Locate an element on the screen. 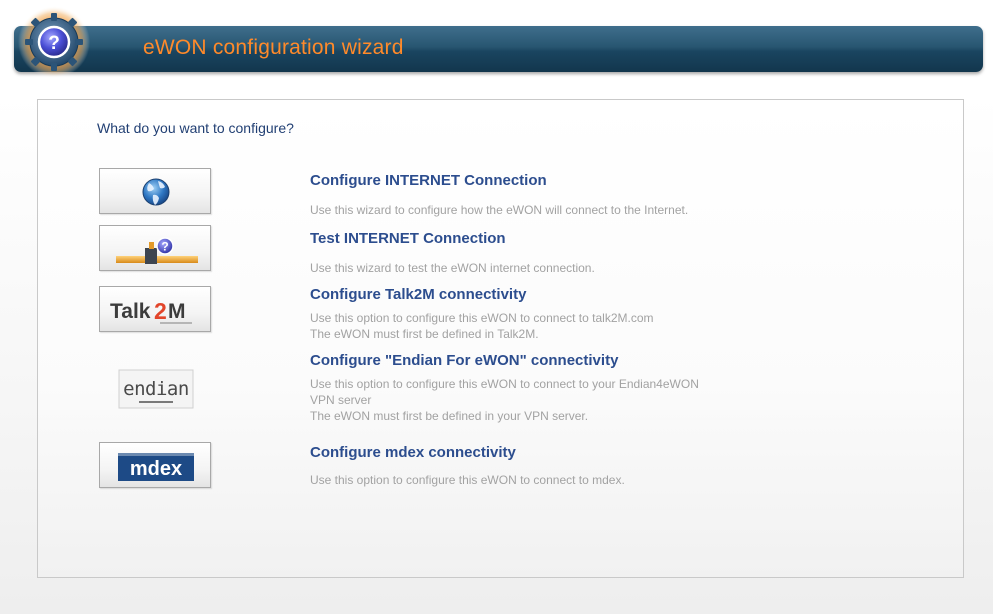  configure-mdex-button: mdex is located at coordinates (155, 465).